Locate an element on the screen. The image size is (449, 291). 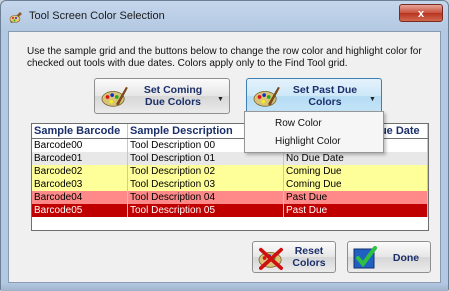
cell-description: Tool Description 01 is located at coordinates (206, 158).